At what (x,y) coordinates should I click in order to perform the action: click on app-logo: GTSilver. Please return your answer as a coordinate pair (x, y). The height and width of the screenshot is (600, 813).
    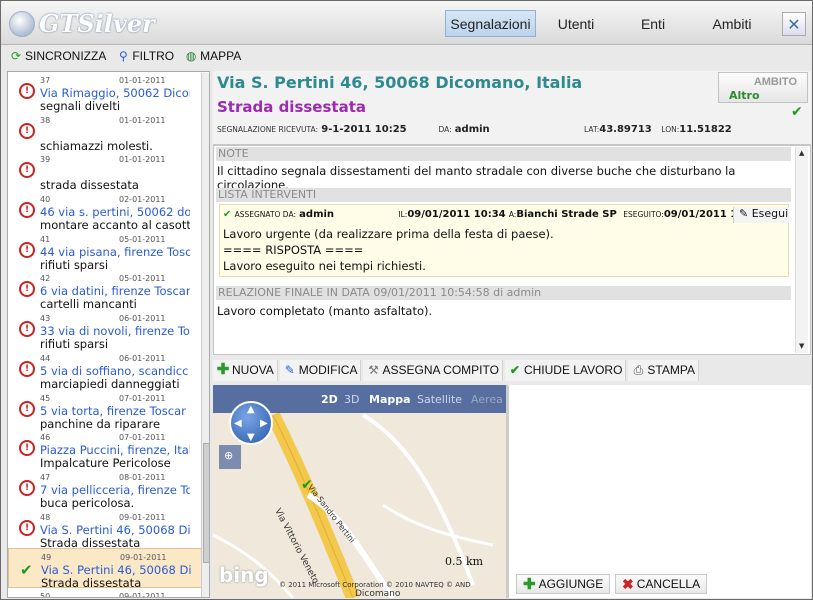
    Looking at the image, I should click on (82, 23).